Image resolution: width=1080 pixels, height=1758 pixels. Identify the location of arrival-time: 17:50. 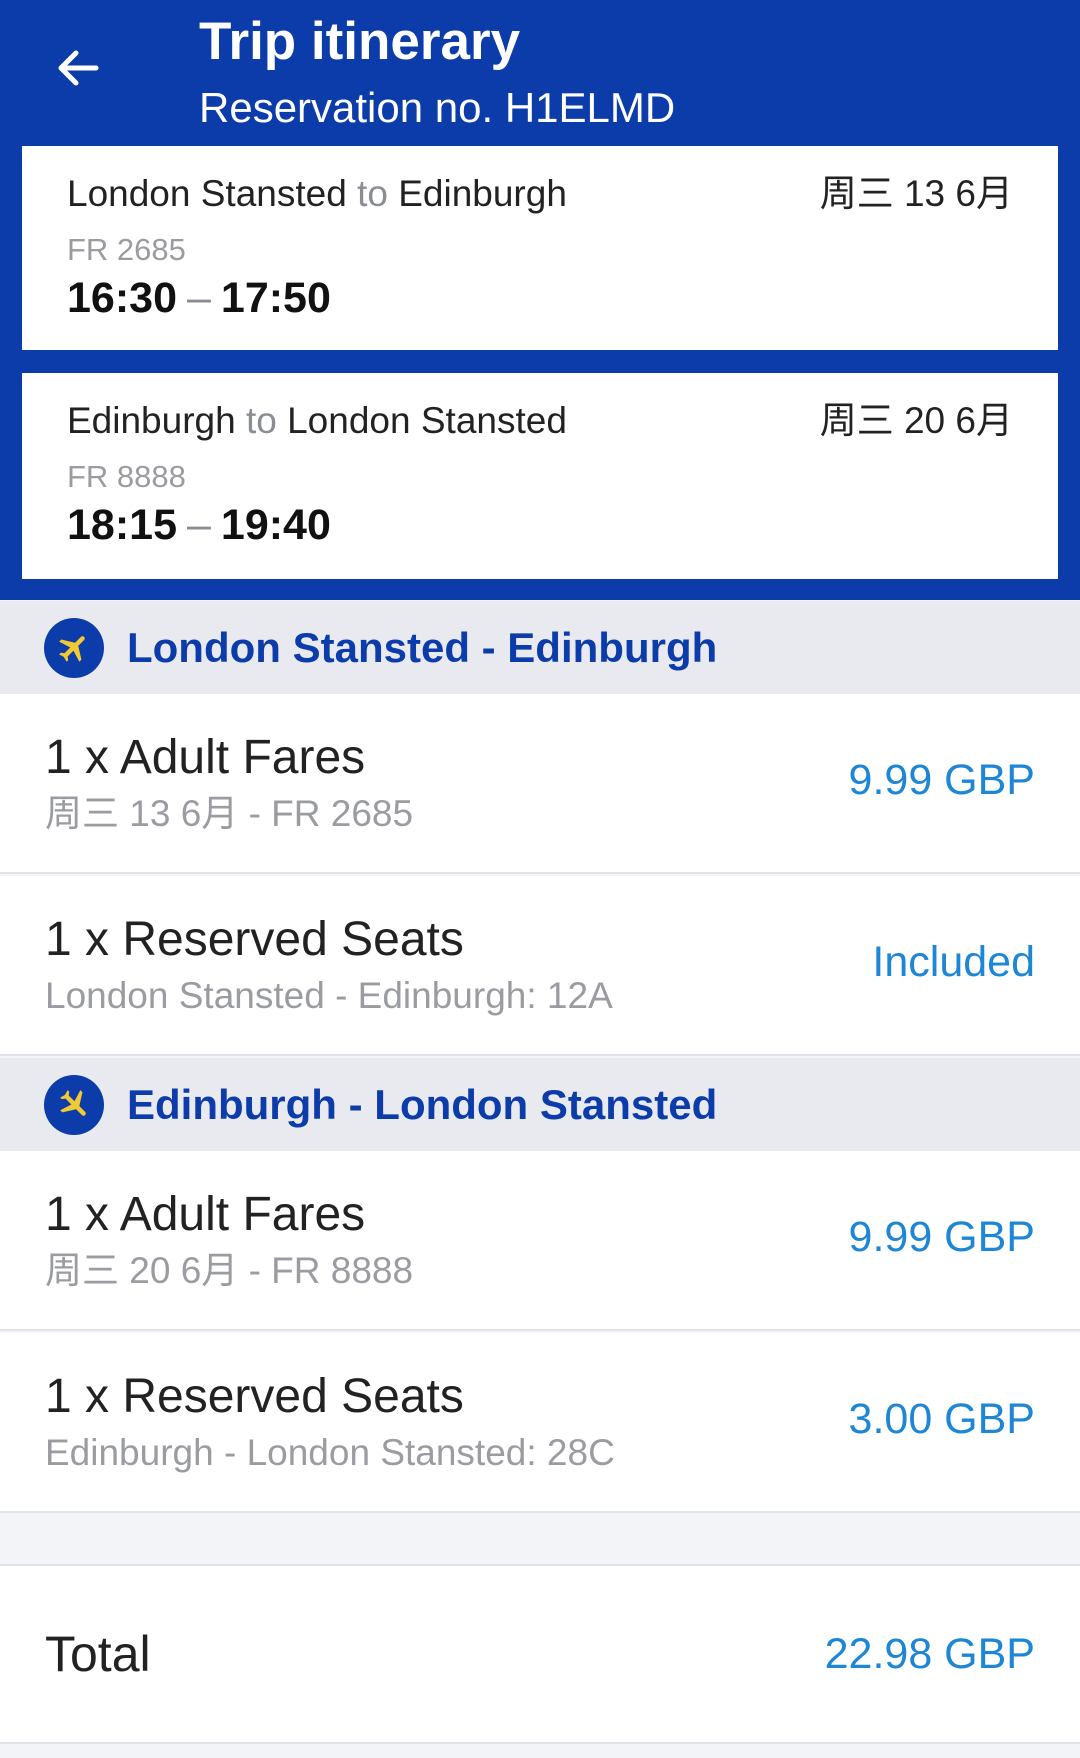
(275, 298).